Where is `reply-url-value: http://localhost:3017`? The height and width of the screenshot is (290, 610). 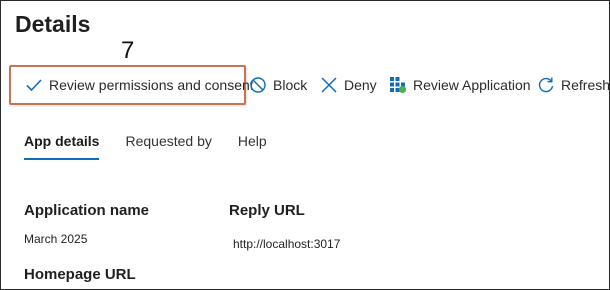
reply-url-value: http://localhost:3017 is located at coordinates (287, 244).